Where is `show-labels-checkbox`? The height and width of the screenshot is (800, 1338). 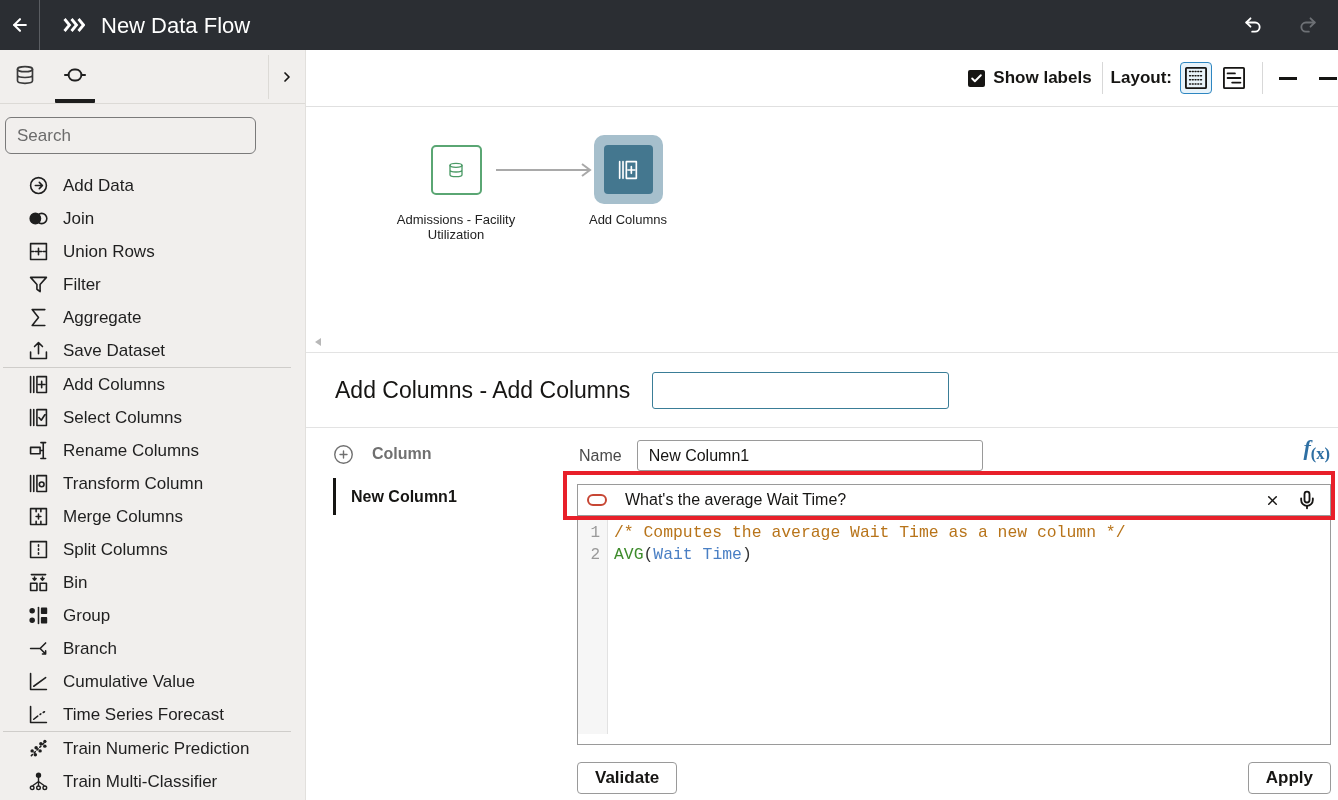 show-labels-checkbox is located at coordinates (977, 78).